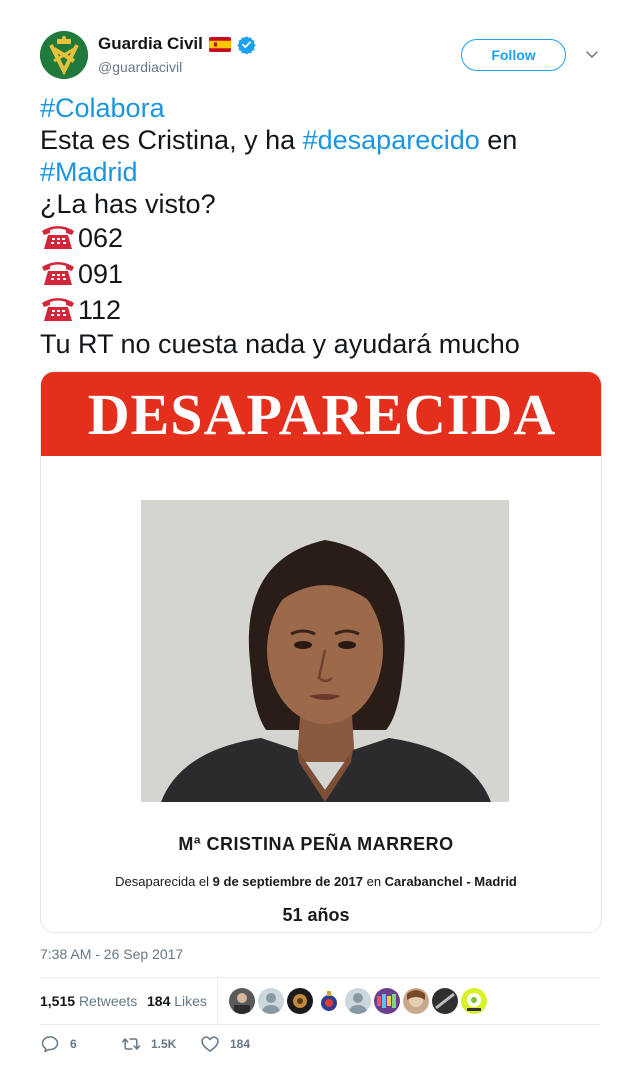  Describe the element at coordinates (322, 108) in the screenshot. I see `tweet-line: #Colabora` at that location.